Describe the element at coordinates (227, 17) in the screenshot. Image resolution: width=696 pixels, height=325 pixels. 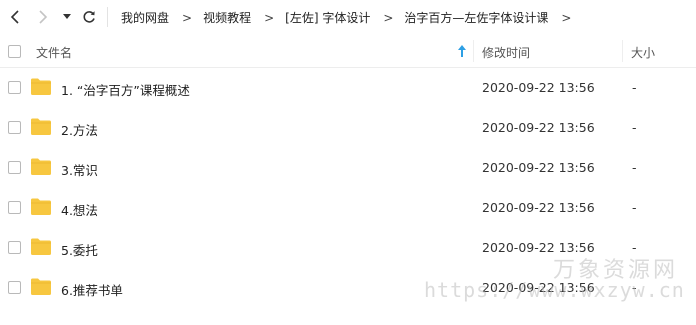
I see `breadcrumb-item-video-tutorials: 视频教程` at that location.